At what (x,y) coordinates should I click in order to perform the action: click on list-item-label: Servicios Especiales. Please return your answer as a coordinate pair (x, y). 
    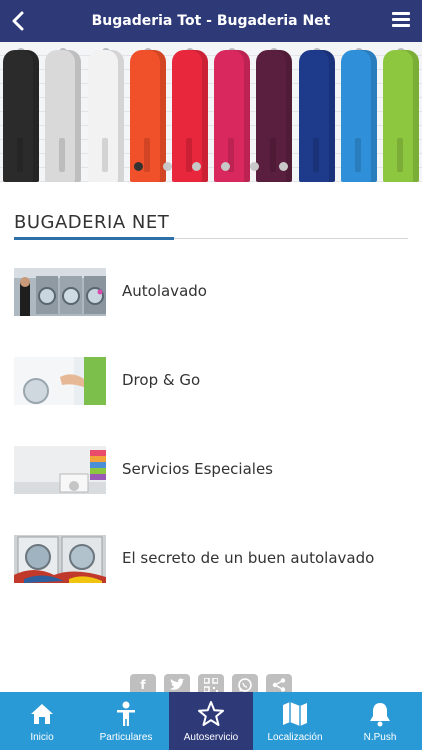
    Looking at the image, I should click on (197, 469).